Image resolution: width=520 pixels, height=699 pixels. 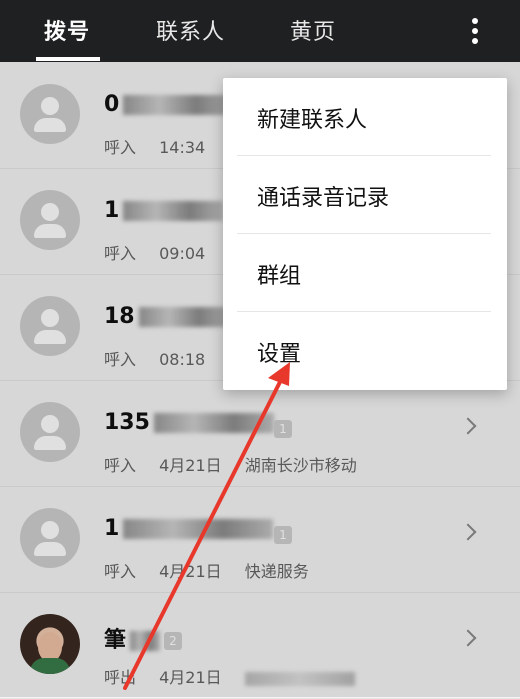 I want to click on more-options-icon, so click(x=475, y=31).